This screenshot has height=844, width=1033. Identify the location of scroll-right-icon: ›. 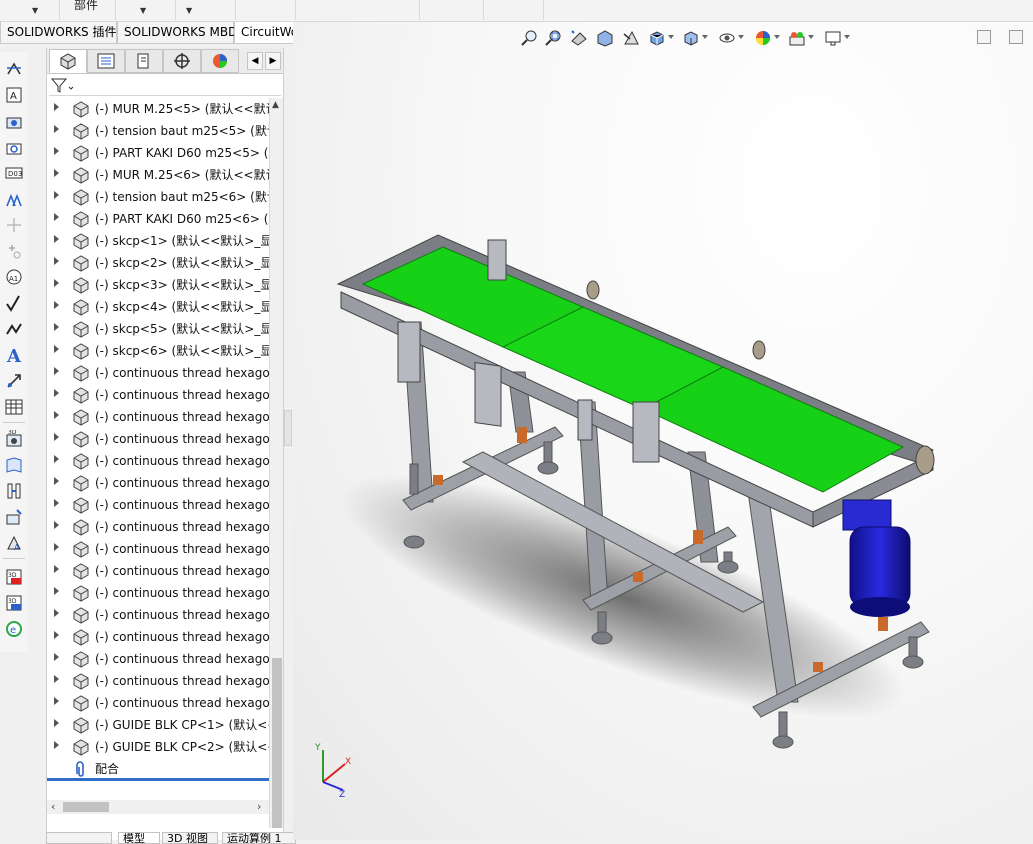
(259, 806).